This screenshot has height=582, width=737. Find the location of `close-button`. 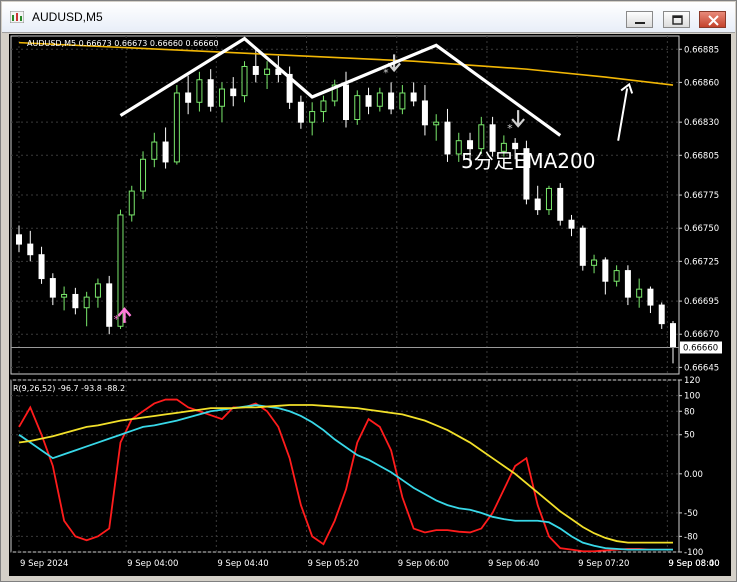

close-button is located at coordinates (712, 19).